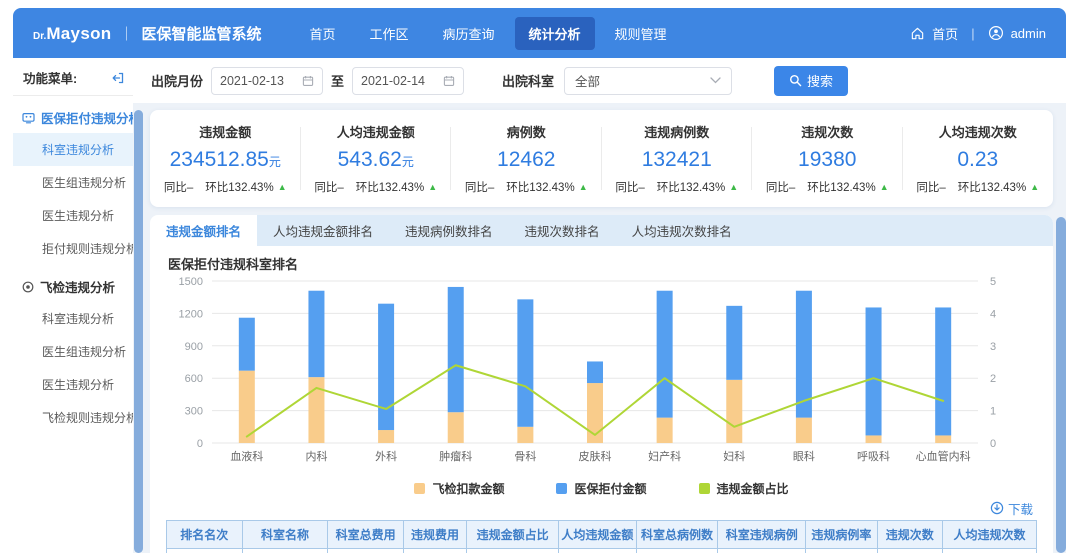 This screenshot has width=1080, height=553. I want to click on discharge-dept-label: 出院科室, so click(528, 81).